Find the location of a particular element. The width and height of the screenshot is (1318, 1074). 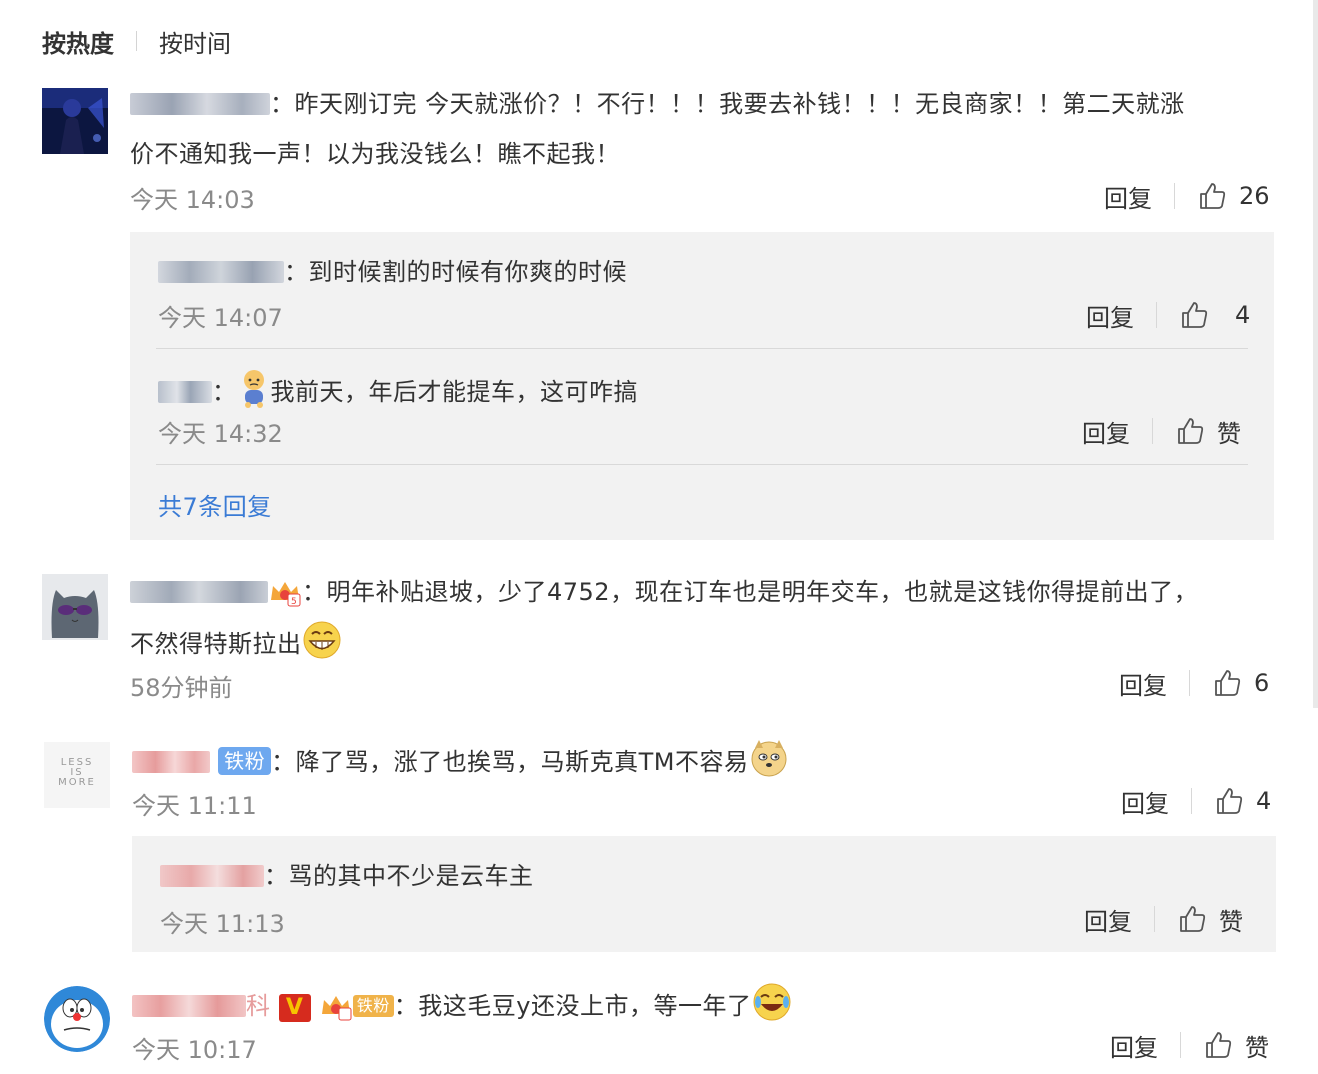

comment-body: ：降了骂，涨了也挨骂，马斯克真TM不容易 is located at coordinates (510, 762).